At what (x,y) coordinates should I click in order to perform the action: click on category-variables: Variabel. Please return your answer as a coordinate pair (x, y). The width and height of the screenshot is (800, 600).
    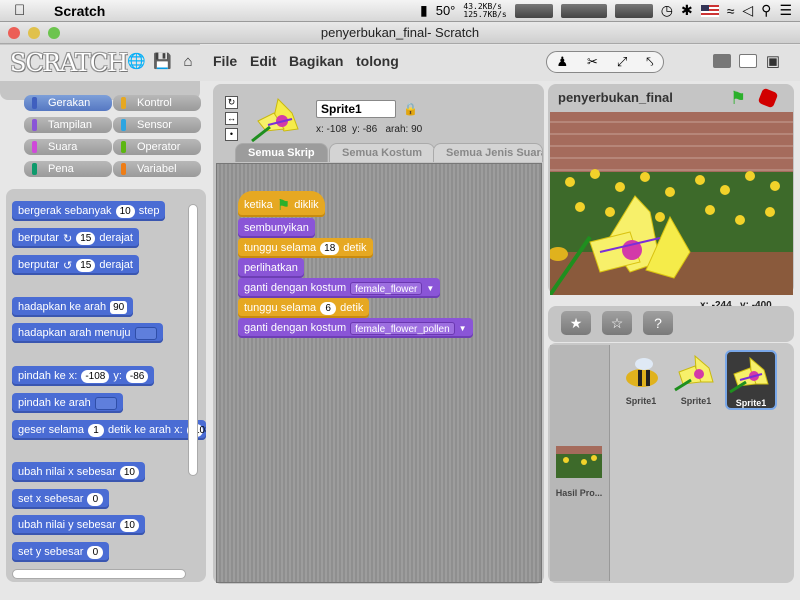
    Looking at the image, I should click on (157, 169).